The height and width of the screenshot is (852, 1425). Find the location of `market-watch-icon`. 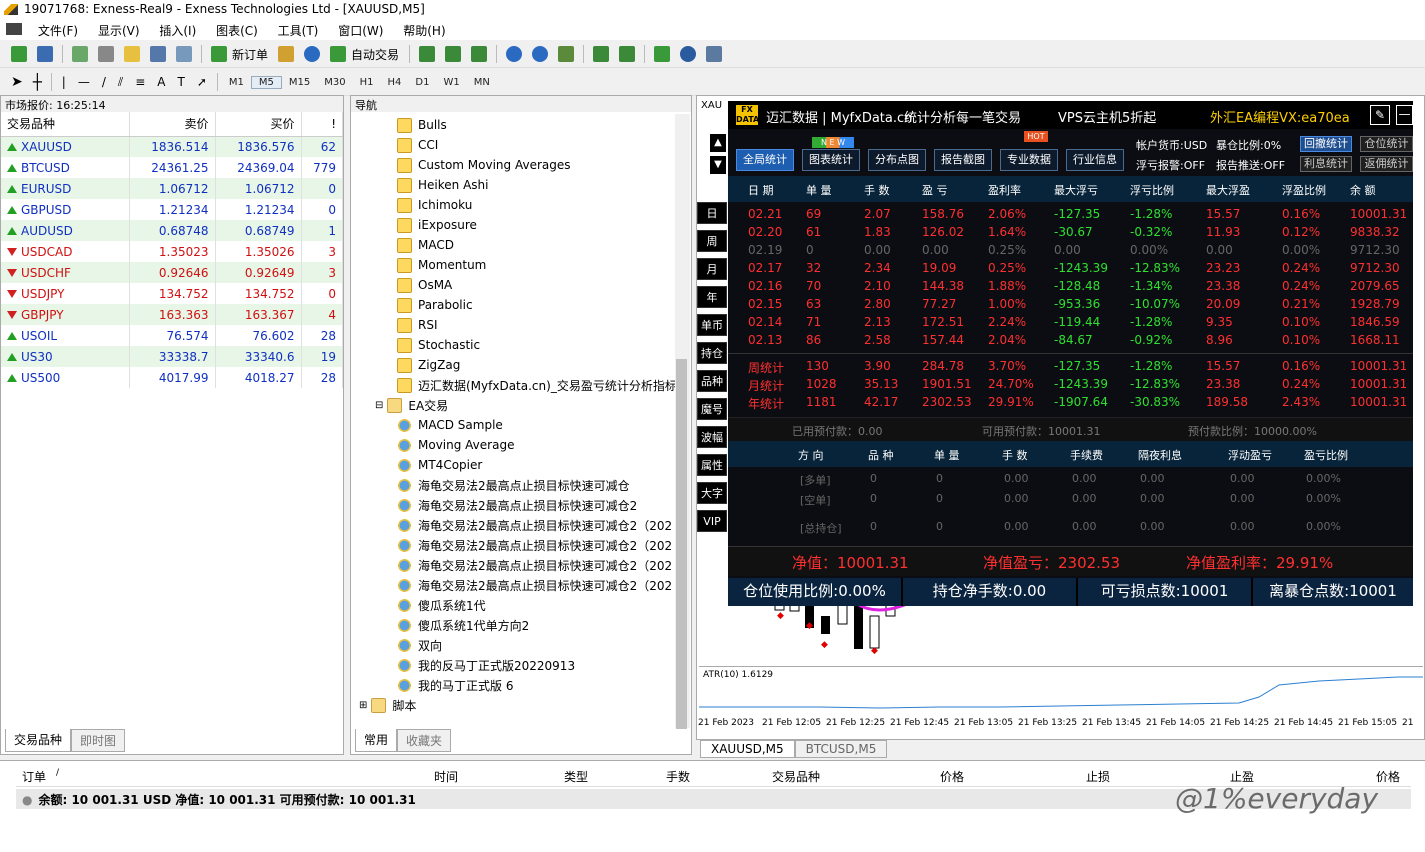

market-watch-icon is located at coordinates (80, 54).